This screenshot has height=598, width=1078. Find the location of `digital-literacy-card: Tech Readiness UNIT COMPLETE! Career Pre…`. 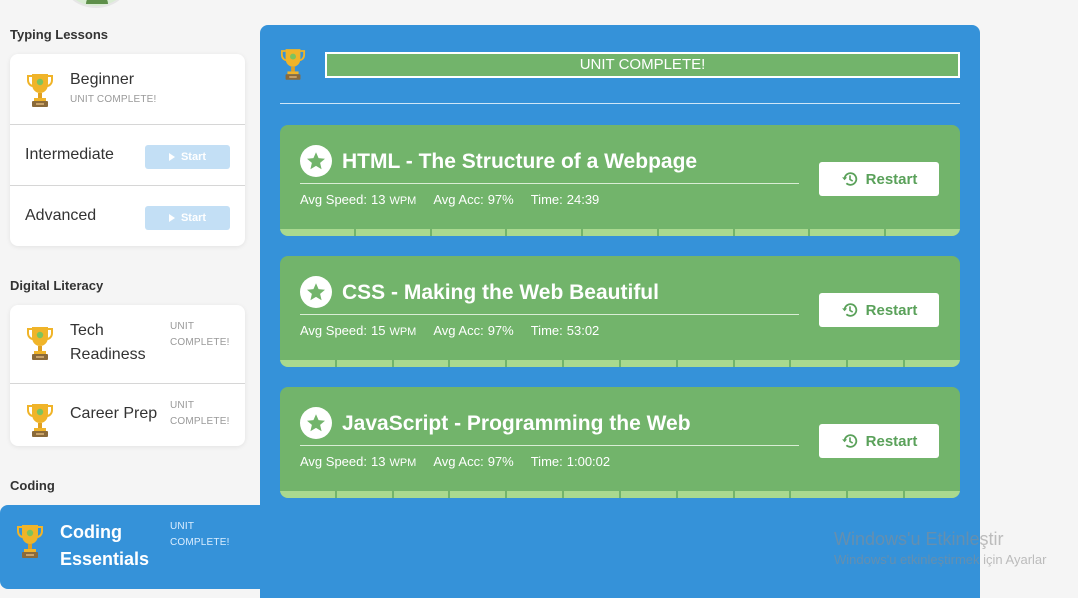

digital-literacy-card: Tech Readiness UNIT COMPLETE! Career Pre… is located at coordinates (127, 375).